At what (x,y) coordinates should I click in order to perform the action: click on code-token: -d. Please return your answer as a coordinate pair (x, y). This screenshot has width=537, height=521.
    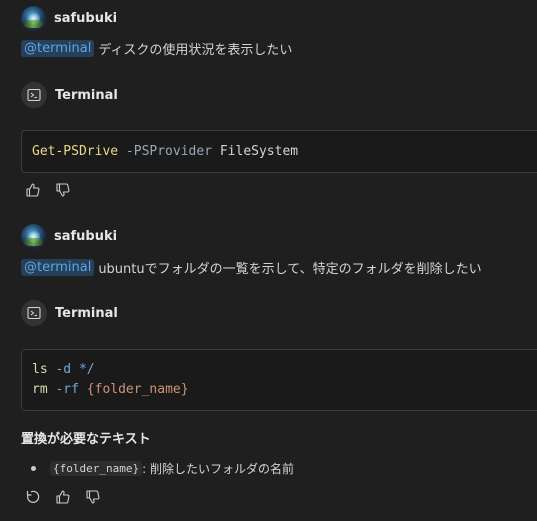
    Looking at the image, I should click on (63, 369).